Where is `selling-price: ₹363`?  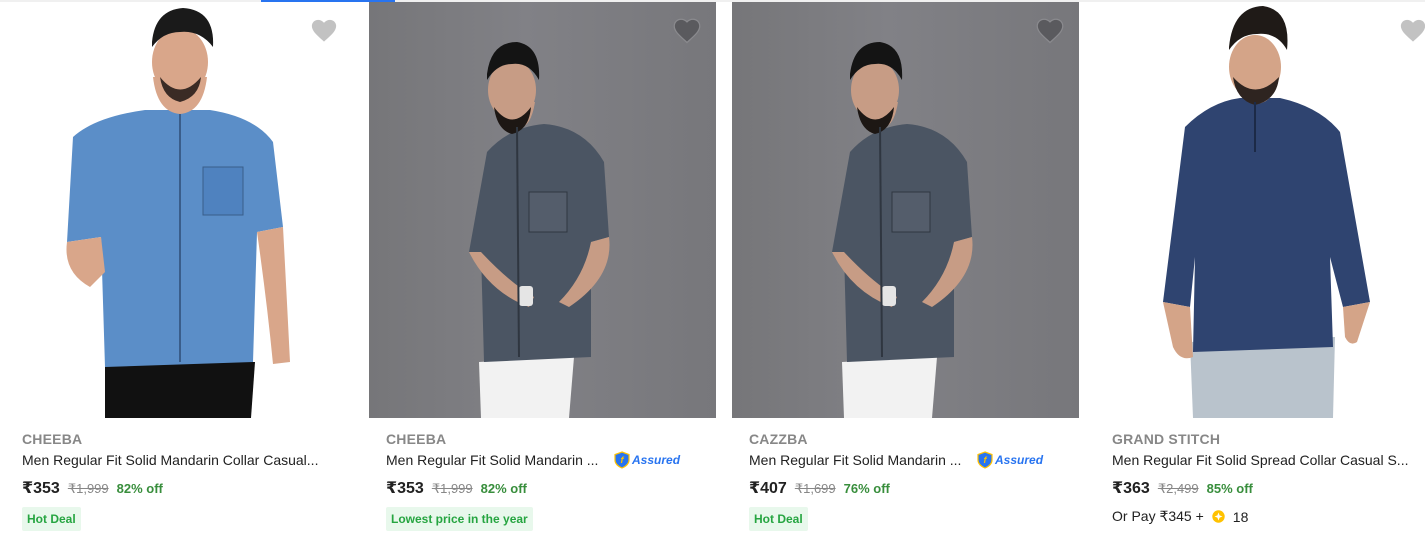 selling-price: ₹363 is located at coordinates (1131, 488).